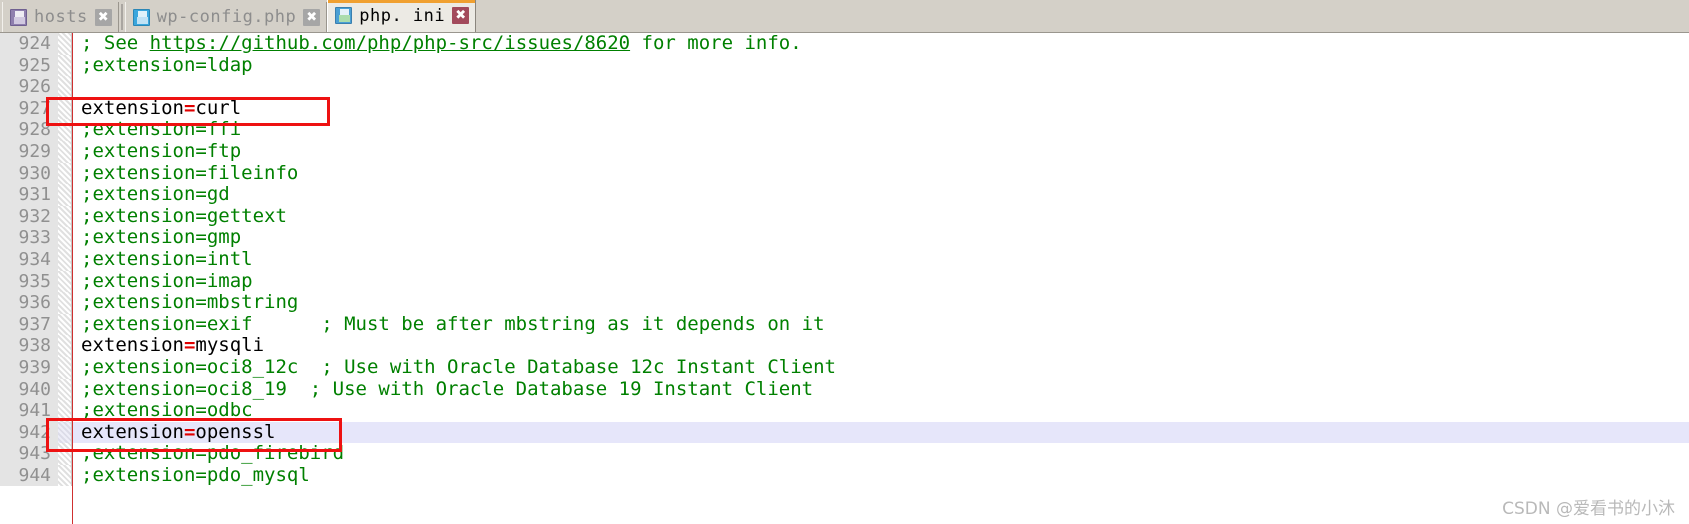 This screenshot has width=1689, height=524. What do you see at coordinates (161, 237) in the screenshot?
I see `code-token: ;extension=gmp` at bounding box center [161, 237].